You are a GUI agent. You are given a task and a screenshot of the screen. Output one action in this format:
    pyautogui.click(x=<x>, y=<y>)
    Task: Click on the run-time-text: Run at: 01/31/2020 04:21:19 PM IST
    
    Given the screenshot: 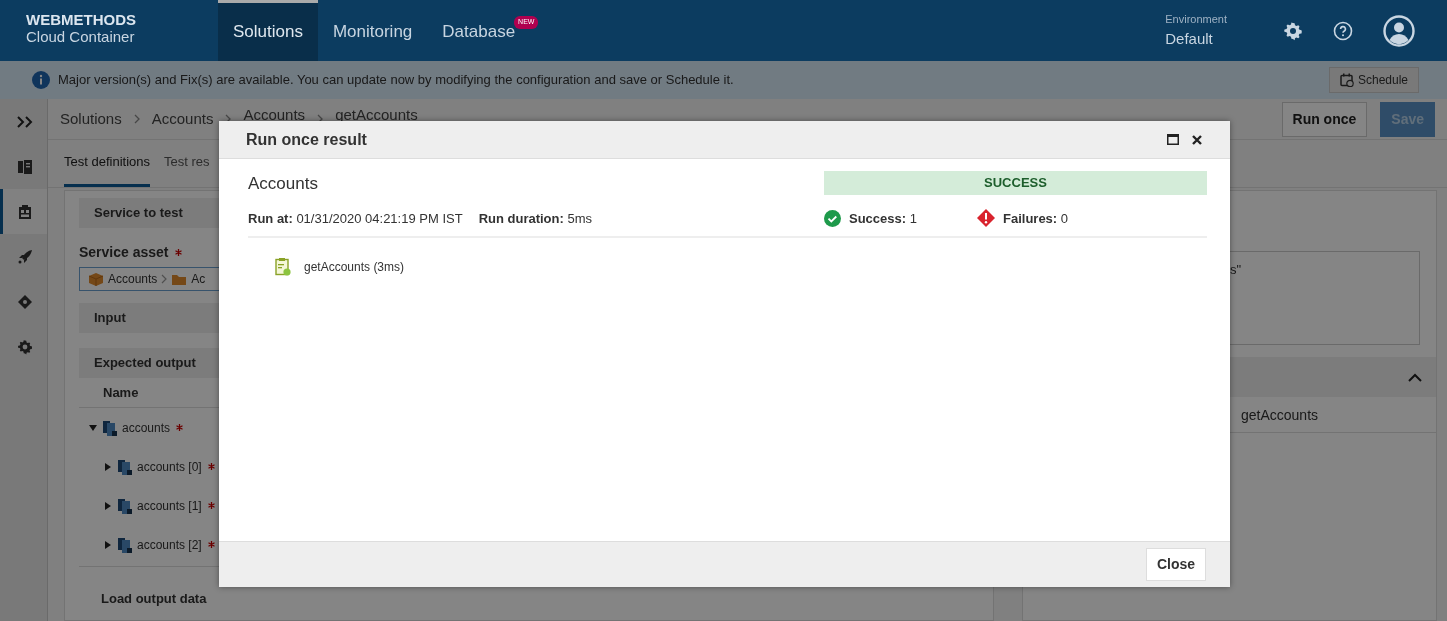 What is the action you would take?
    pyautogui.click(x=355, y=218)
    